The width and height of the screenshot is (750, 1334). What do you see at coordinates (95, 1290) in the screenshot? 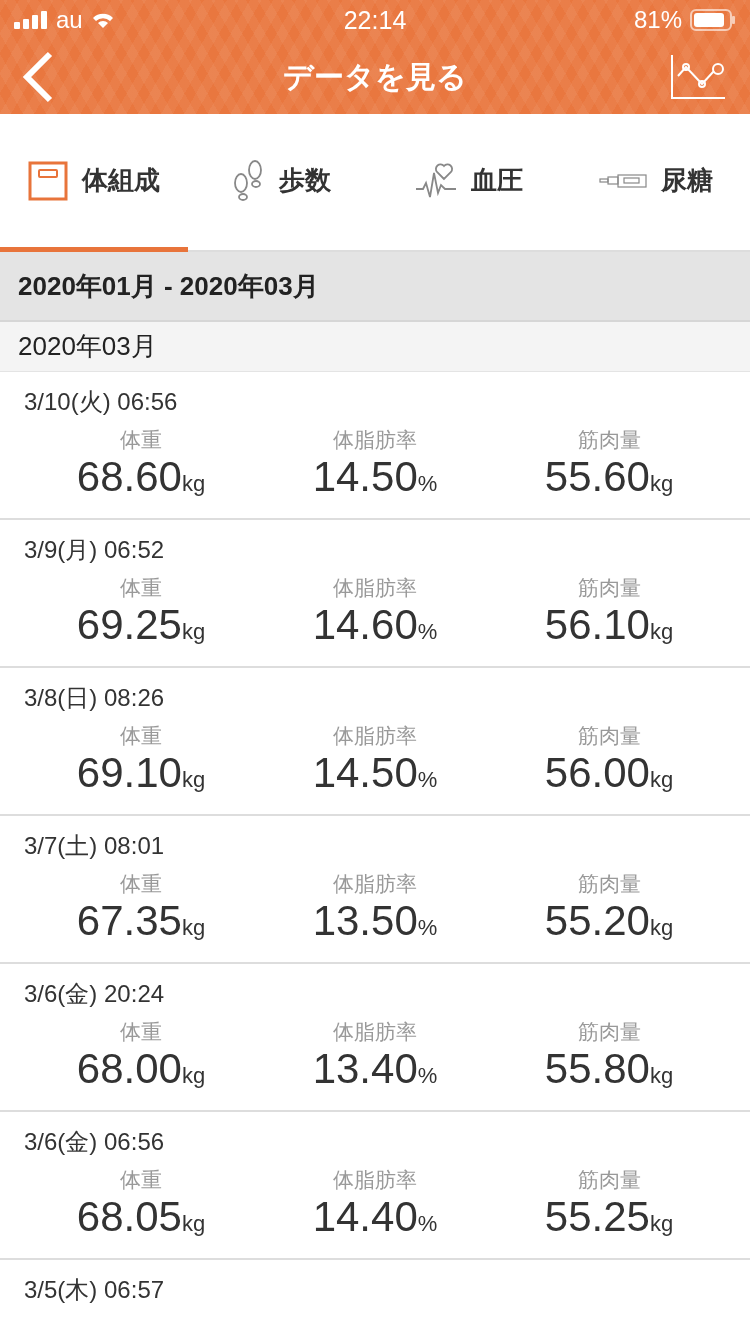
I see `record-date: 3/5(木) 06:57` at bounding box center [95, 1290].